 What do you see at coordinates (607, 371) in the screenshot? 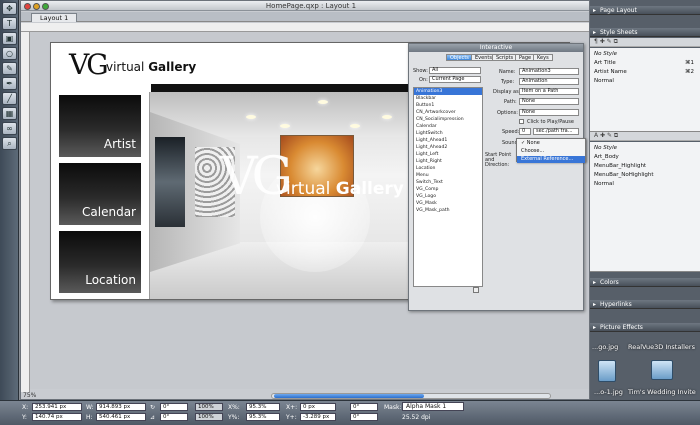
I see `image-file-icon` at bounding box center [607, 371].